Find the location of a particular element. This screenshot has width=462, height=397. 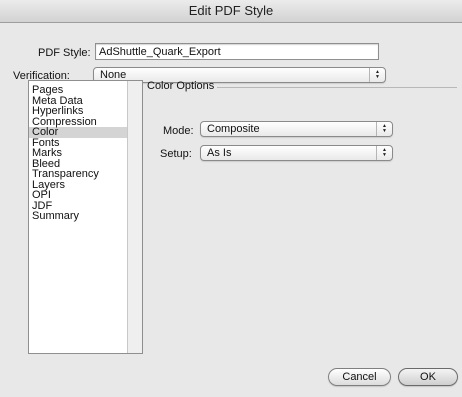

group-divider is located at coordinates (337, 87).